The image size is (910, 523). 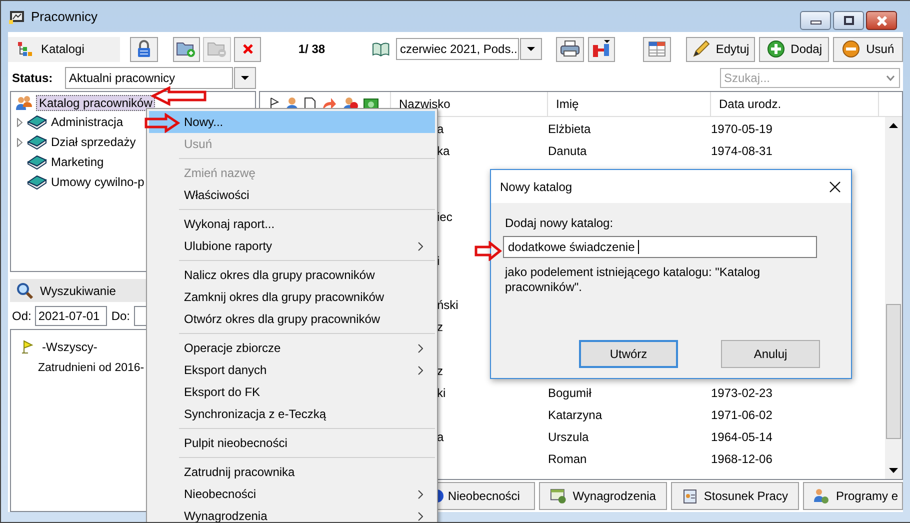 What do you see at coordinates (93, 142) in the screenshot?
I see `tree-item: Dział sprzedaży` at bounding box center [93, 142].